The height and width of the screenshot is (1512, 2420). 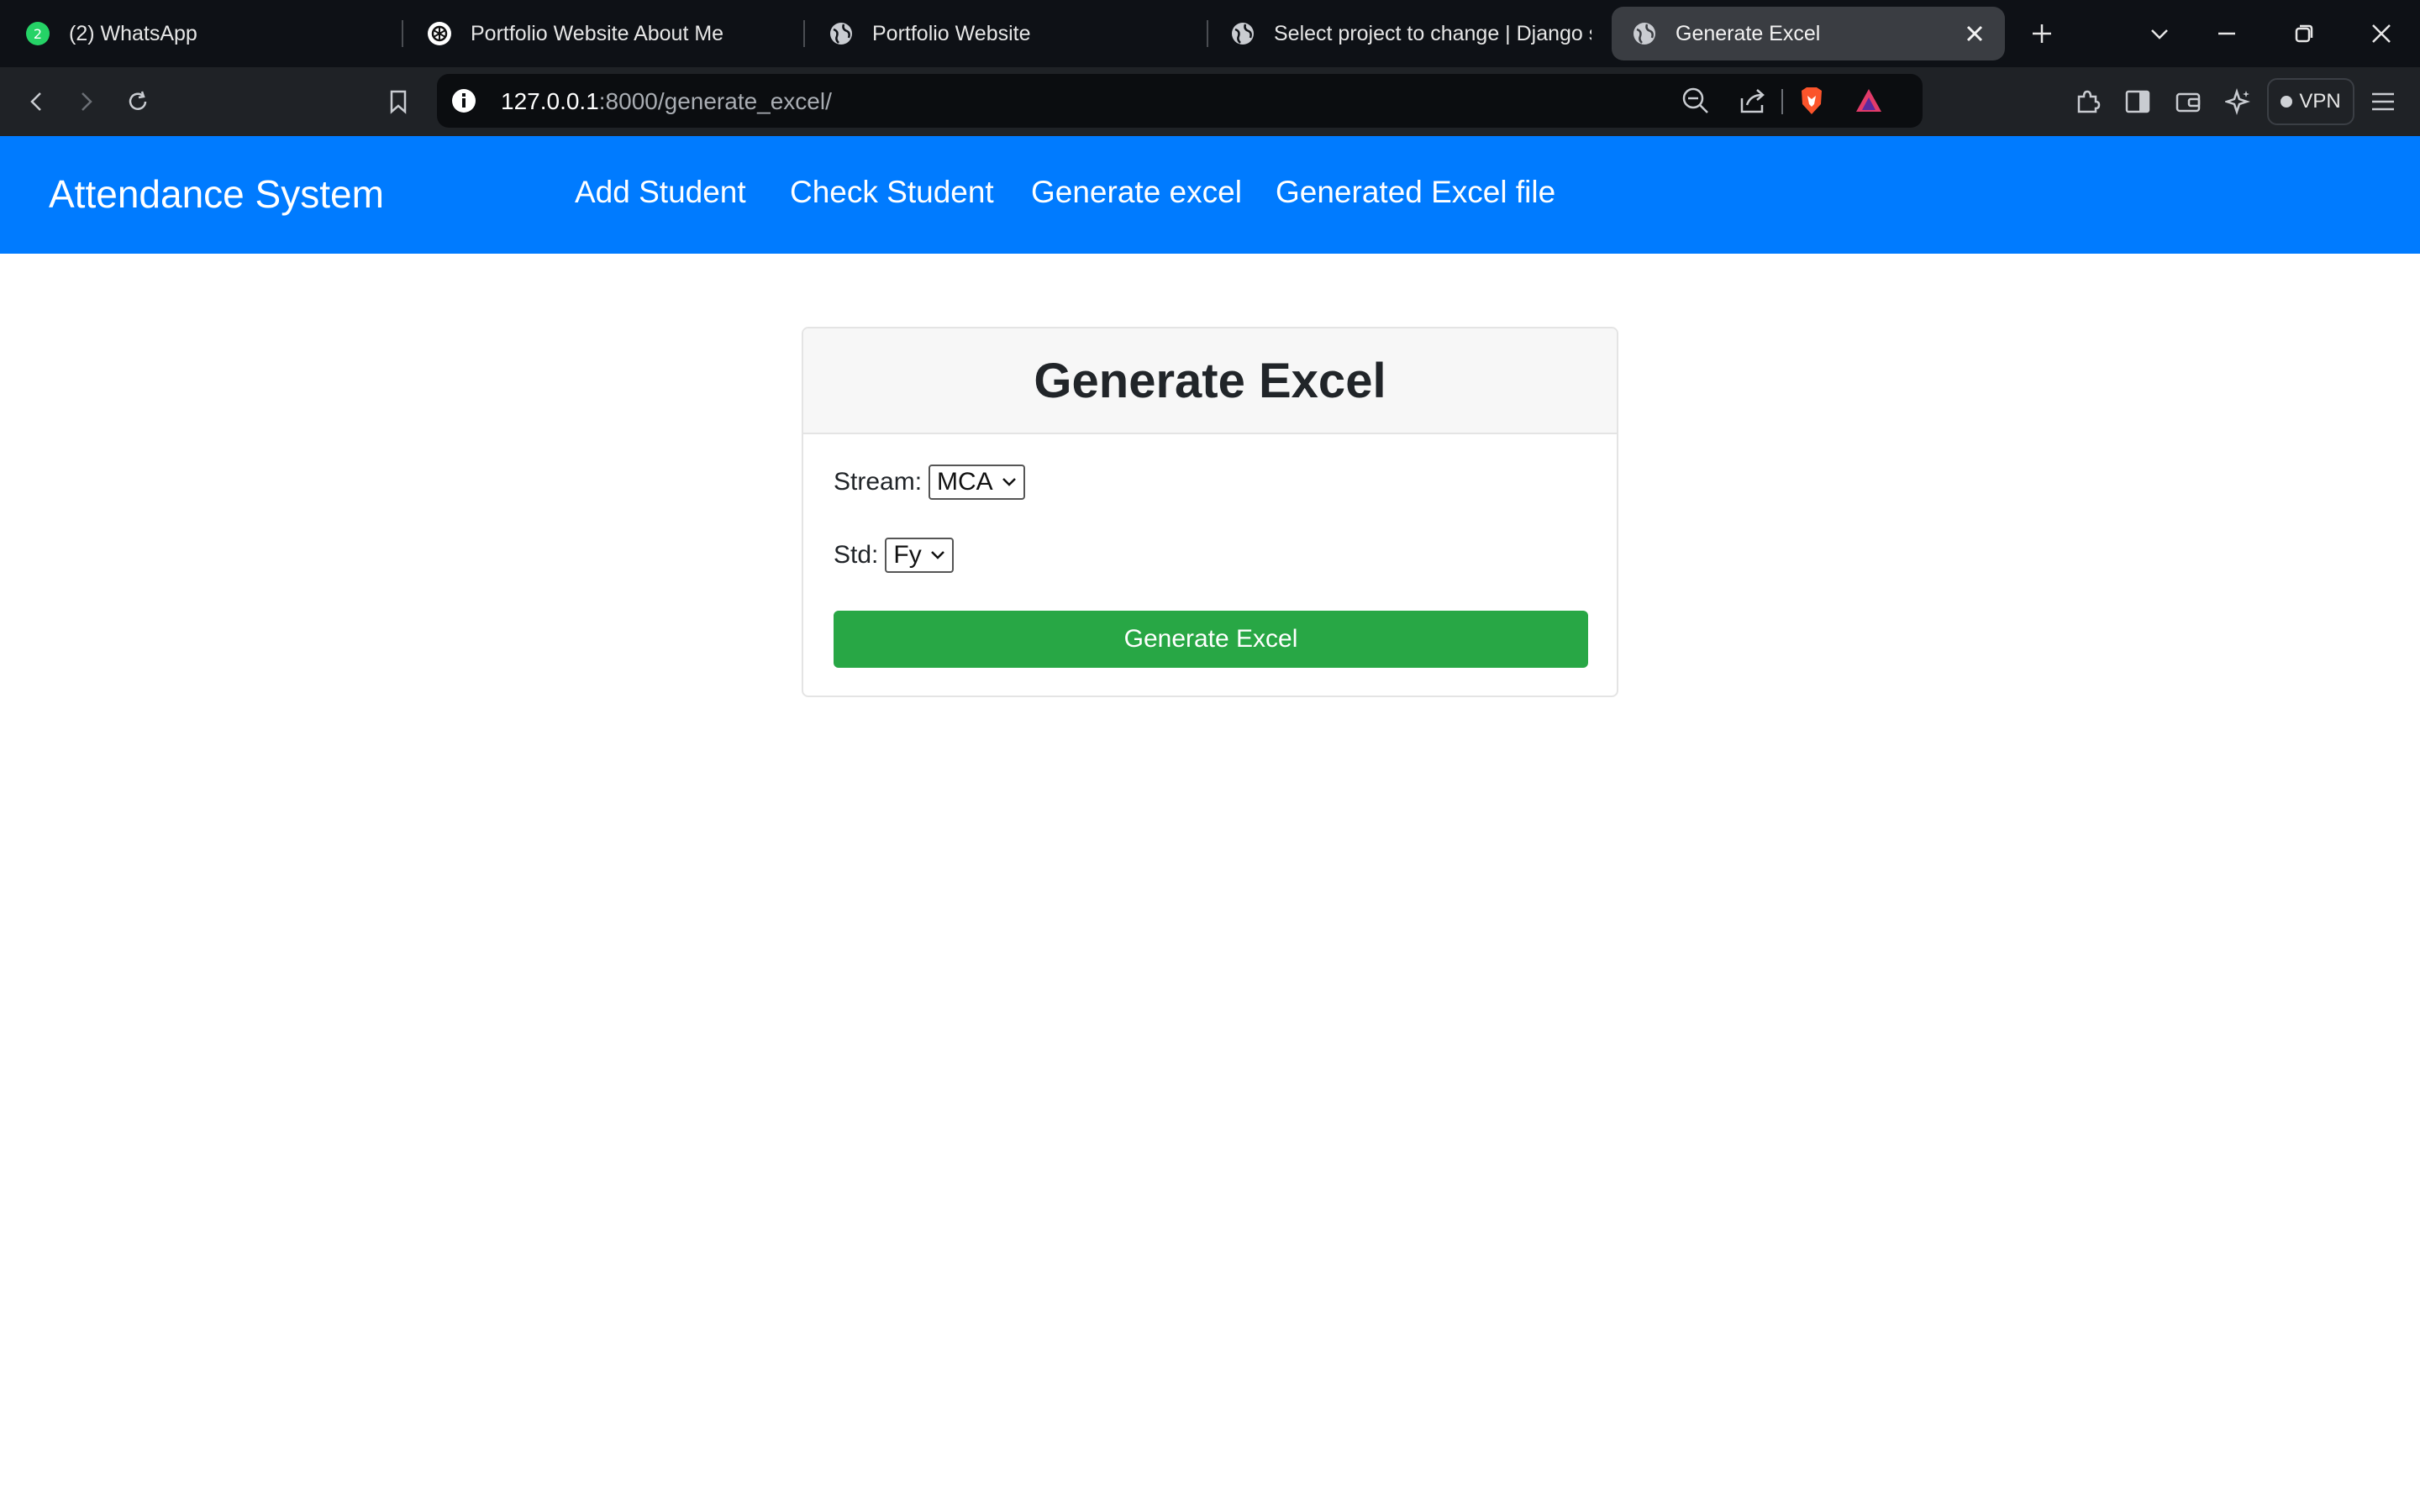 I want to click on card-title: Generate Excel, so click(x=1210, y=380).